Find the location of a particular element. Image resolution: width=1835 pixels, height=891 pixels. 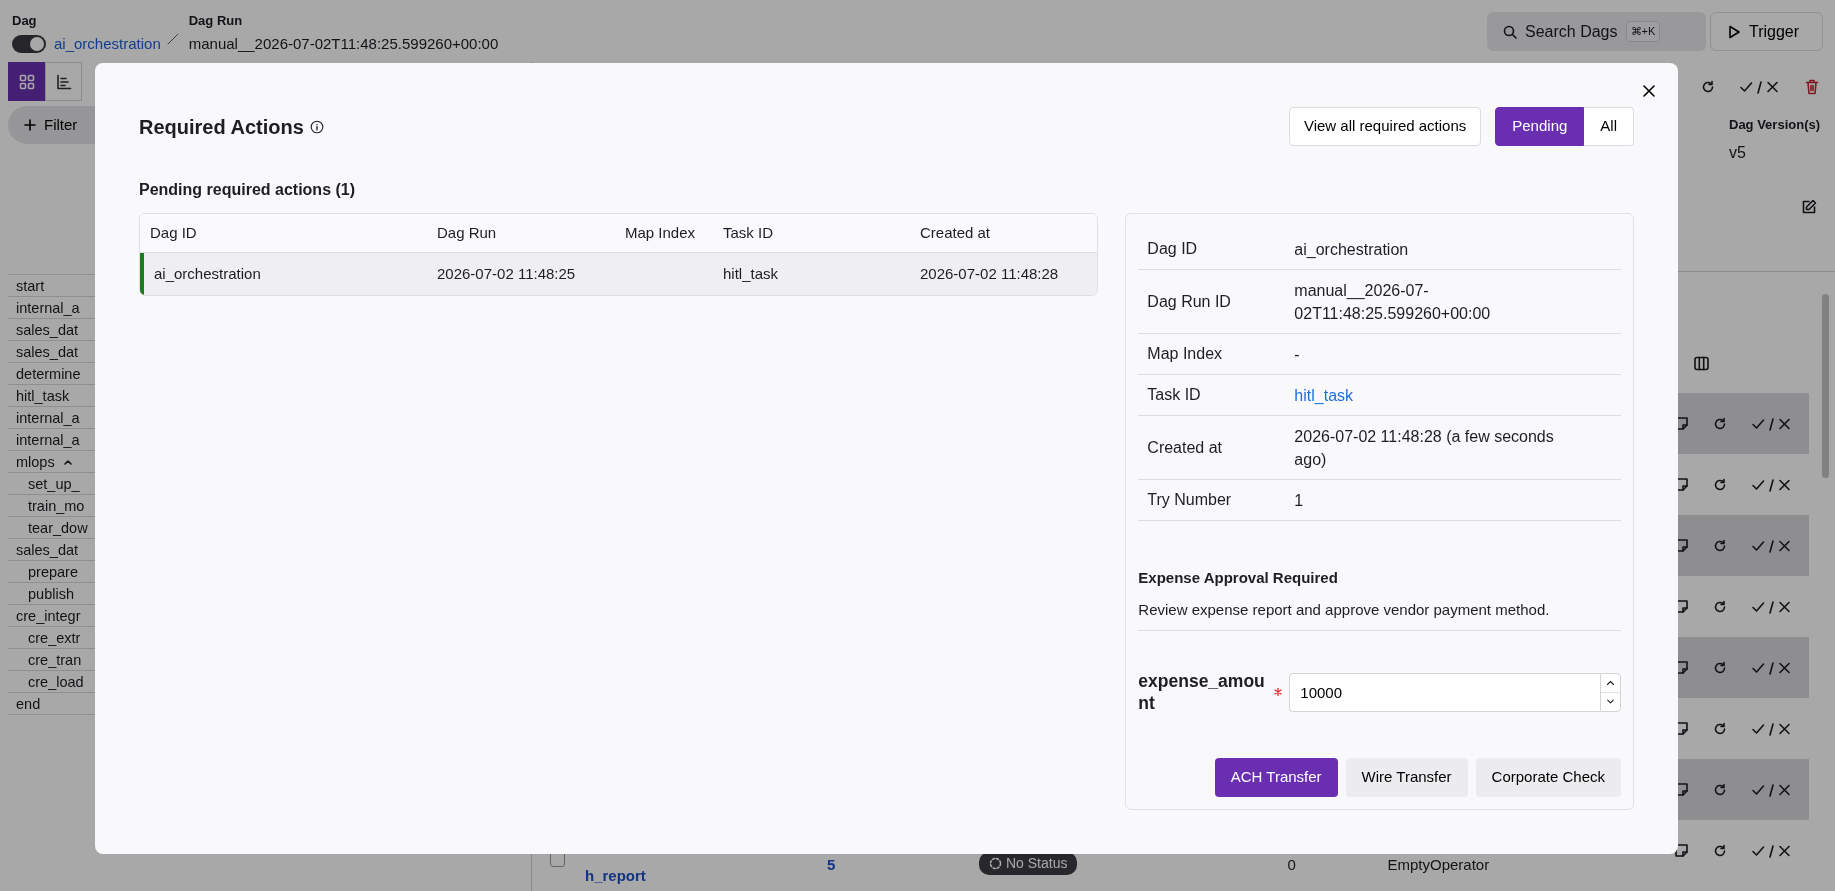

task-name: cre_integr is located at coordinates (48, 615).